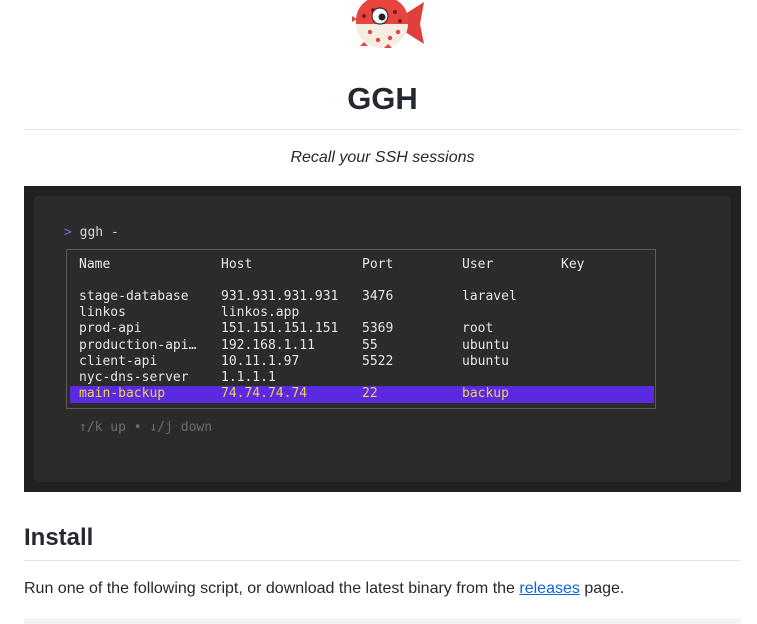 The width and height of the screenshot is (757, 624). What do you see at coordinates (122, 394) in the screenshot?
I see `cell-name: main-backup` at bounding box center [122, 394].